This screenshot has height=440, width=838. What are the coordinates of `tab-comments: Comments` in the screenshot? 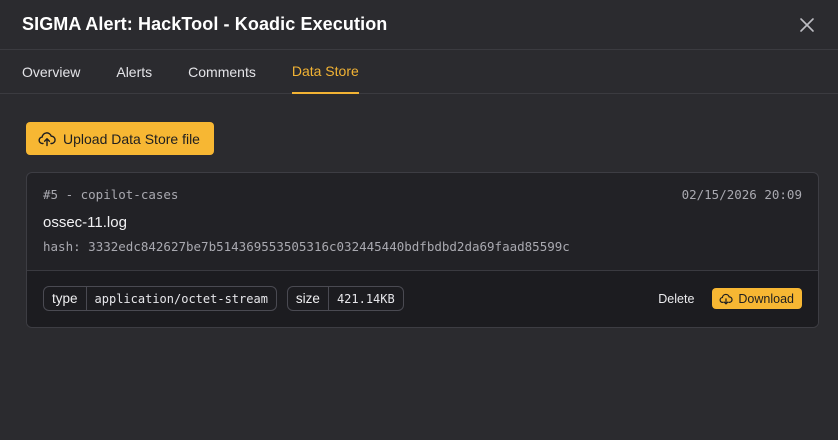 It's located at (222, 72).